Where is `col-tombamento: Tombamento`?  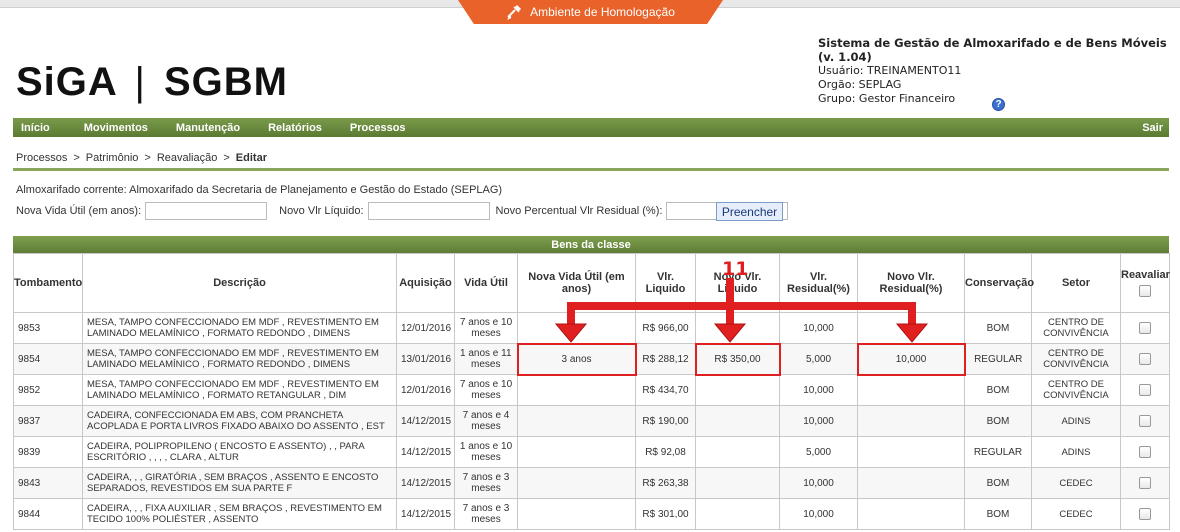
col-tombamento: Tombamento is located at coordinates (48, 283).